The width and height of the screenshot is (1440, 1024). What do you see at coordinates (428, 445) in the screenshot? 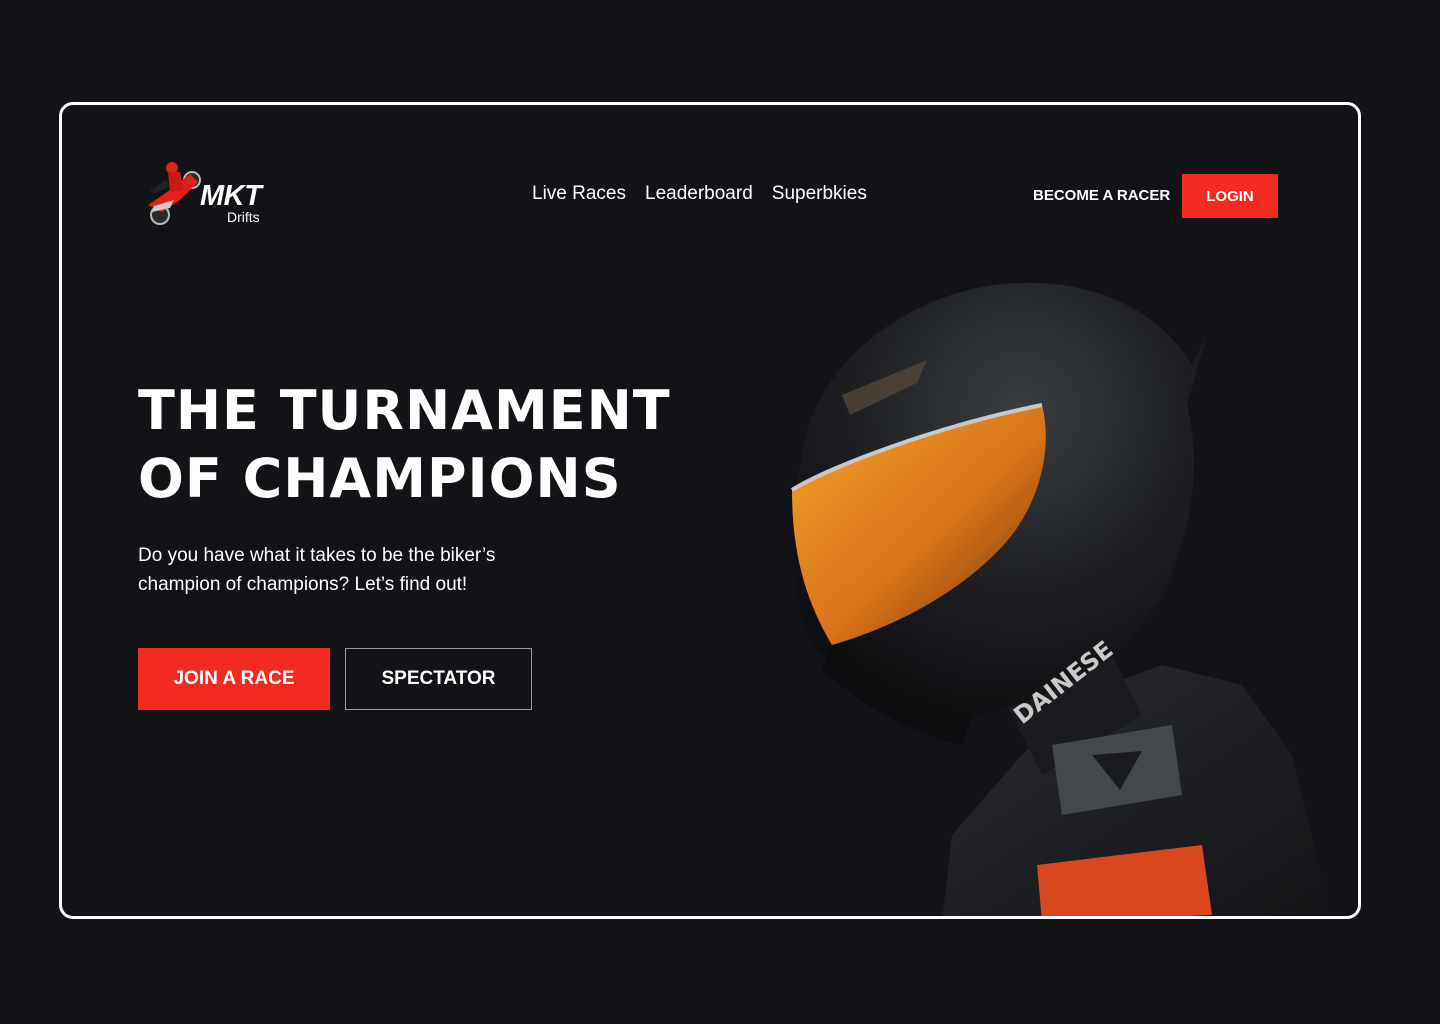
I see `hero-title: THE TURNAMENT OF CHAMPIONS` at bounding box center [428, 445].